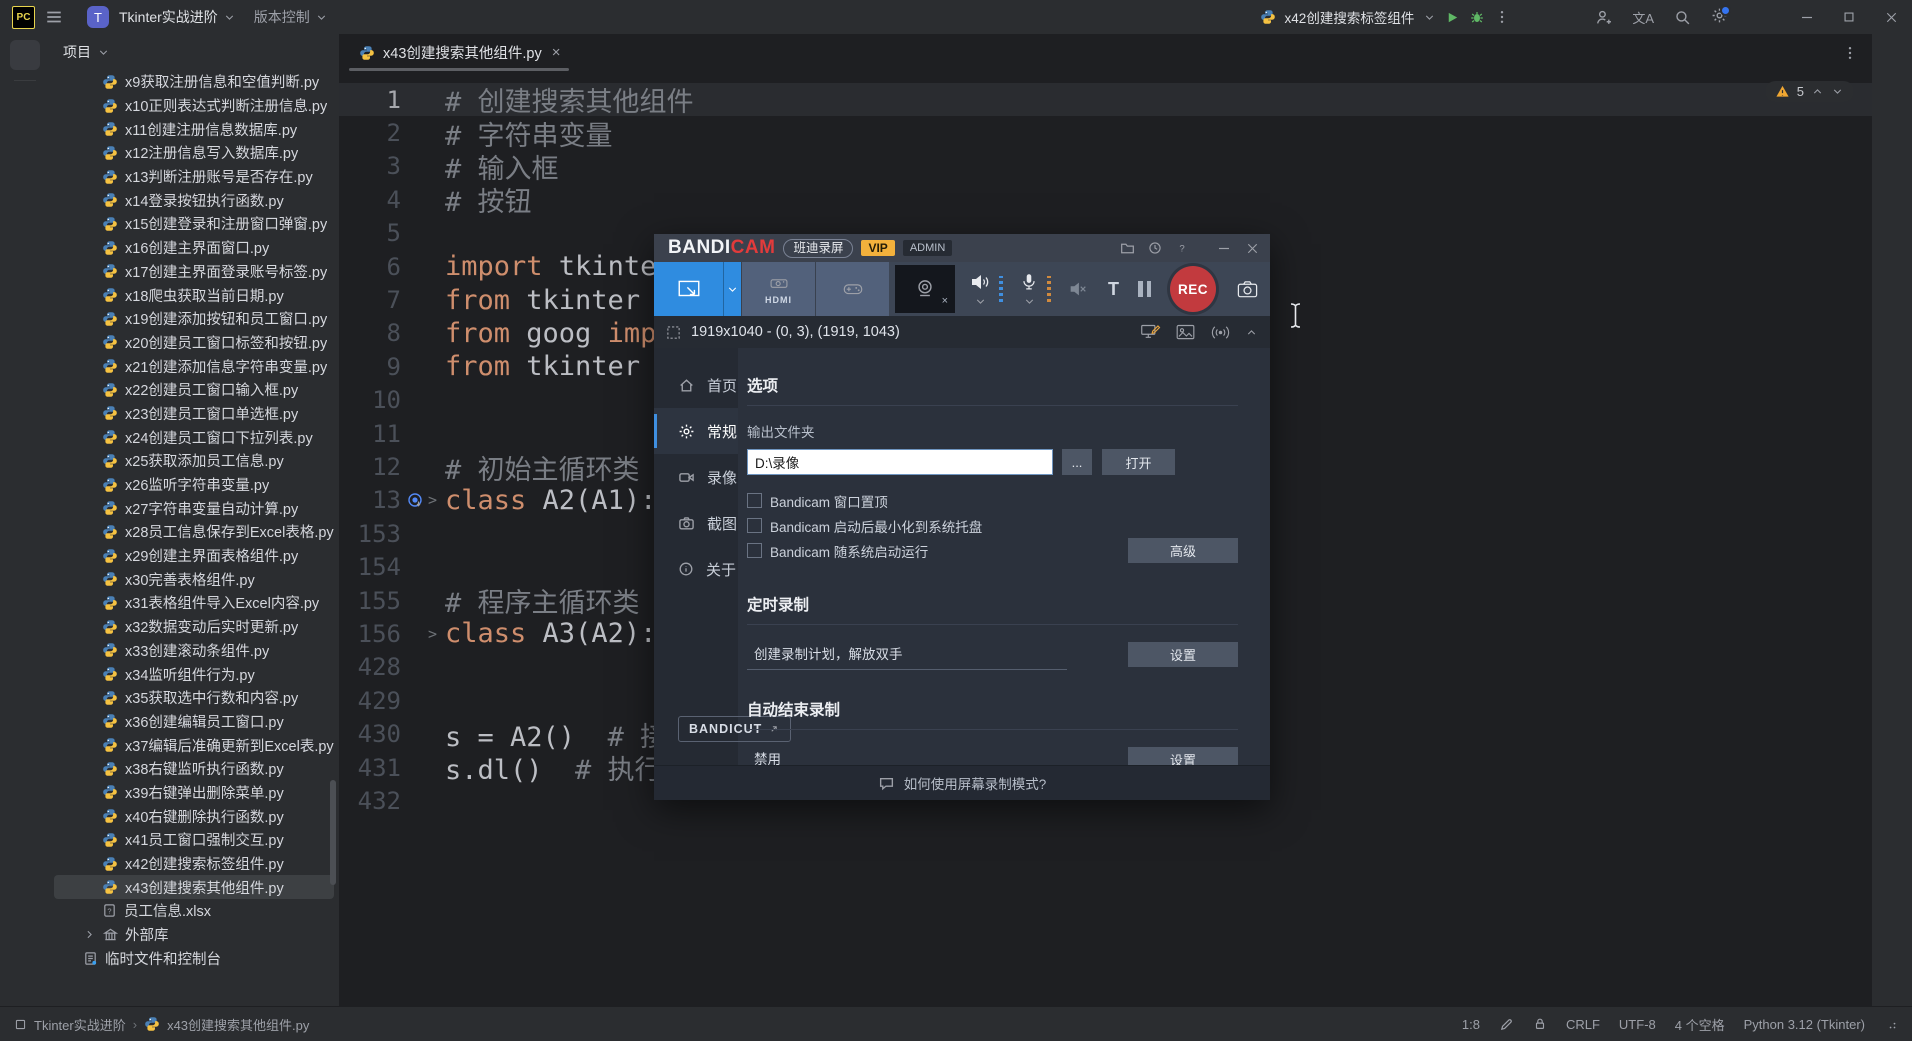 The width and height of the screenshot is (1912, 1041). What do you see at coordinates (696, 523) in the screenshot?
I see `nav-screenshot: 截图` at bounding box center [696, 523].